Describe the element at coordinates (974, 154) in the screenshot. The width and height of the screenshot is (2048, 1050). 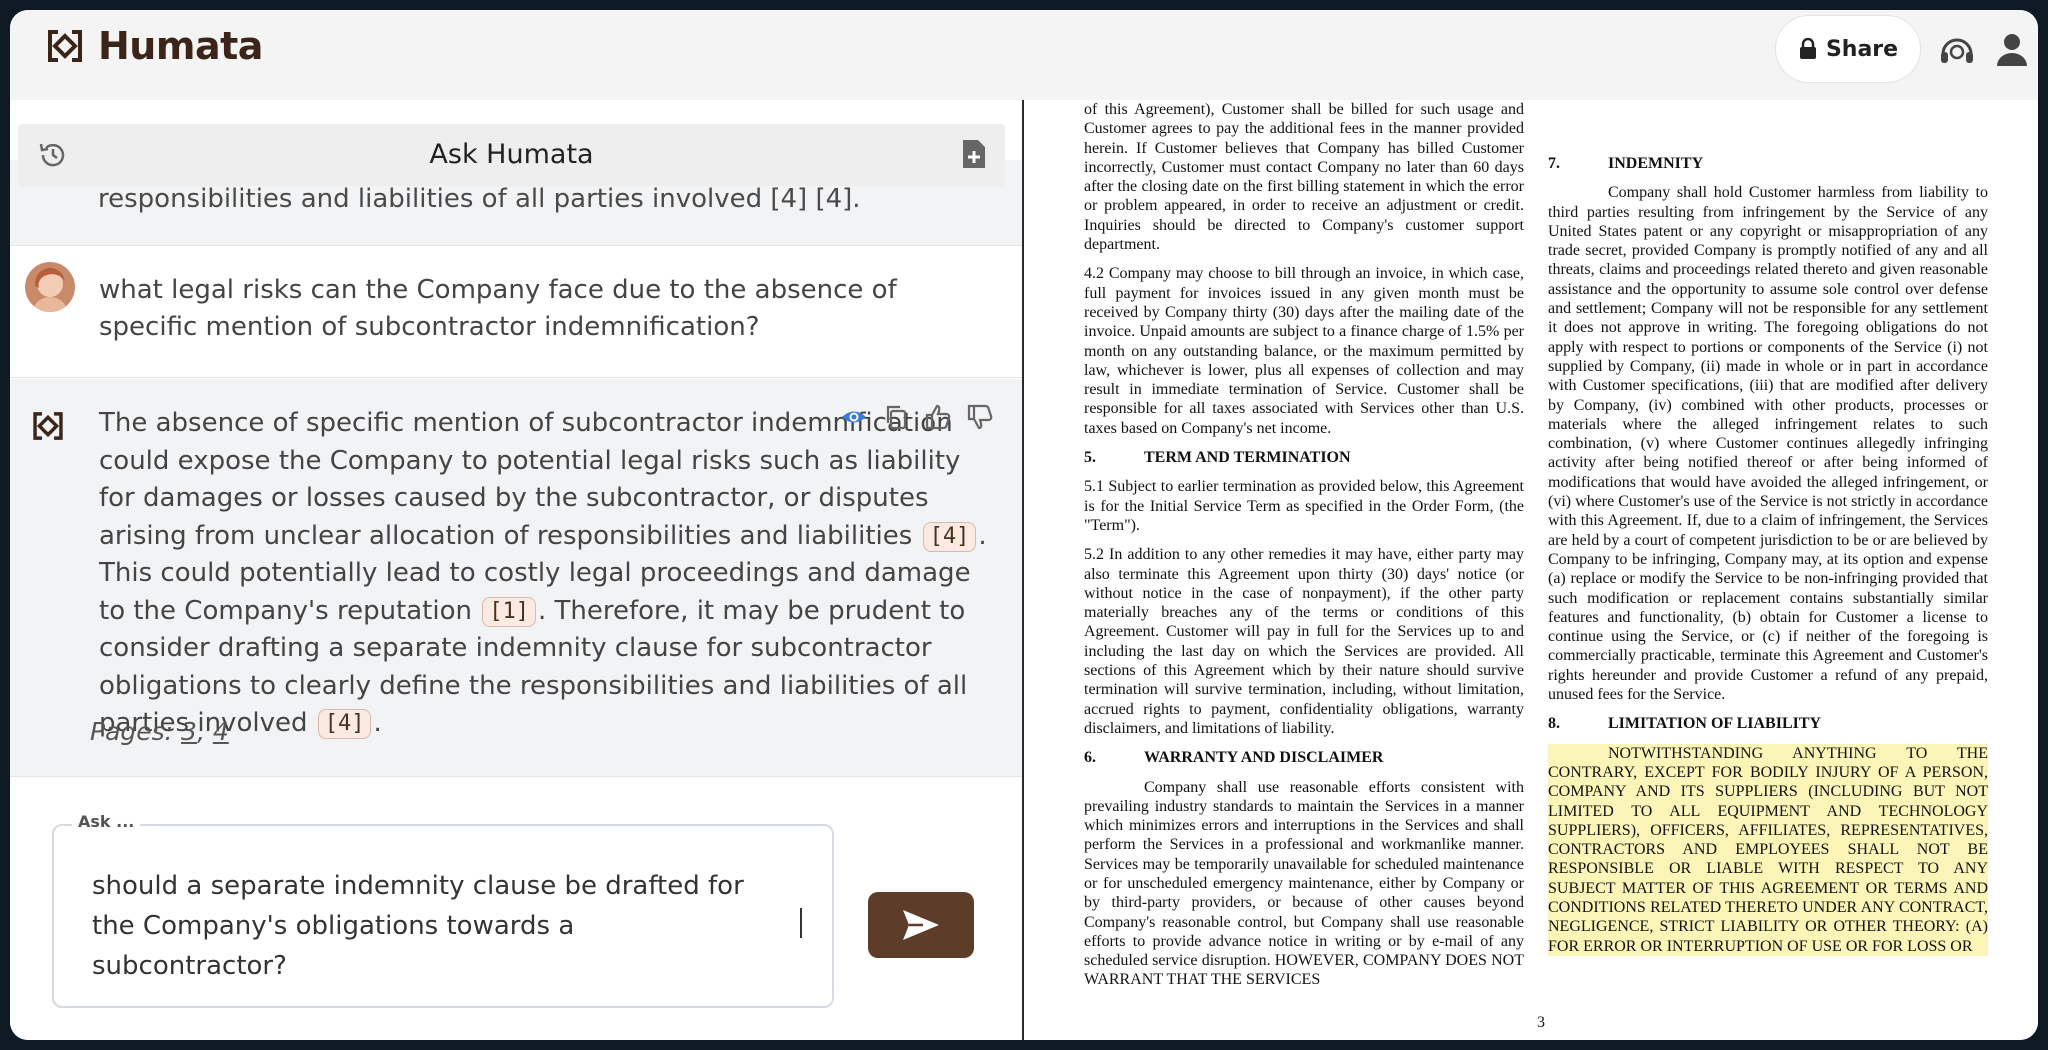
I see `new-document-icon` at that location.